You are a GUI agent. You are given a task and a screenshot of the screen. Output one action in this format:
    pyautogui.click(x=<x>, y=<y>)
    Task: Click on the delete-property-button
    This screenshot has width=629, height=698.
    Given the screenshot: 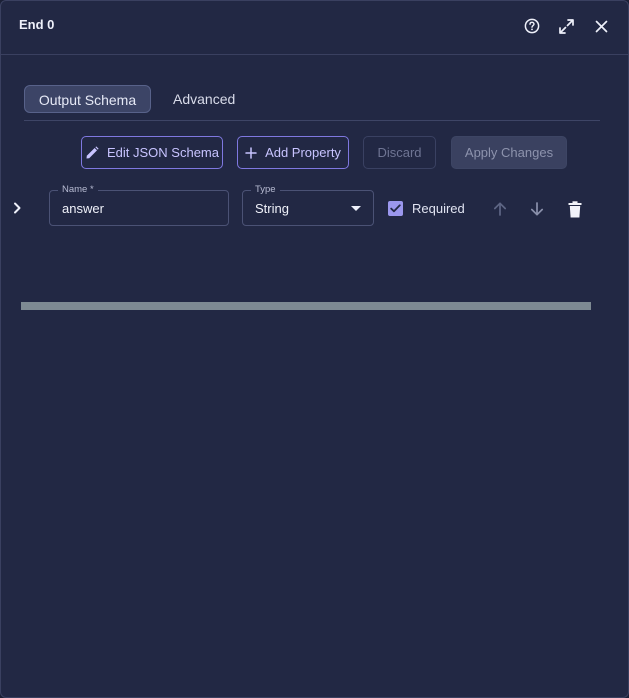 What is the action you would take?
    pyautogui.click(x=575, y=209)
    